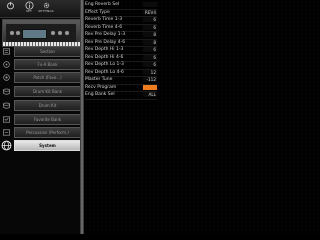 The height and width of the screenshot is (240, 320). I want to click on percussion-icon, so click(6, 132).